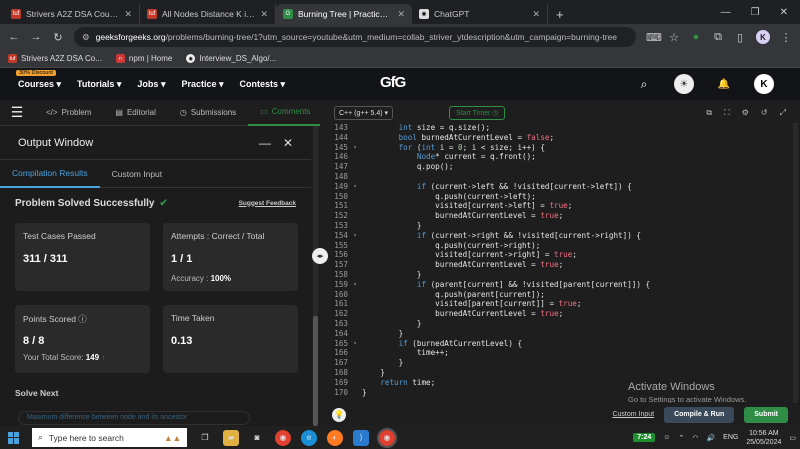  What do you see at coordinates (633, 414) in the screenshot?
I see `custom-input-link: Custom Input` at bounding box center [633, 414].